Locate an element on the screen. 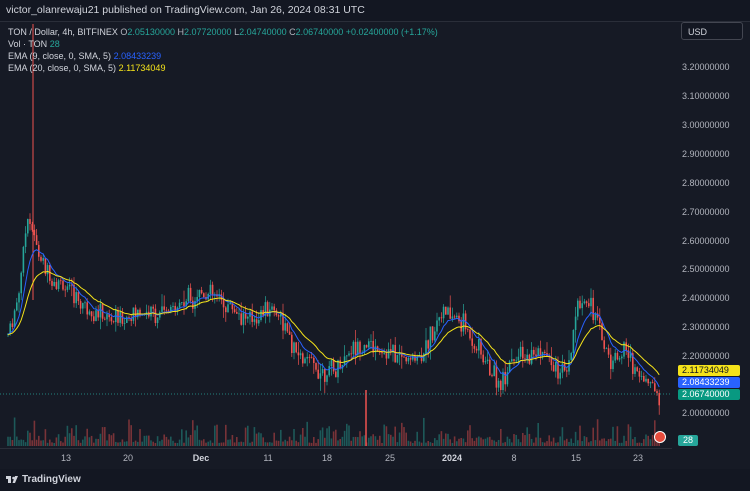  us-flag-icon is located at coordinates (660, 437).